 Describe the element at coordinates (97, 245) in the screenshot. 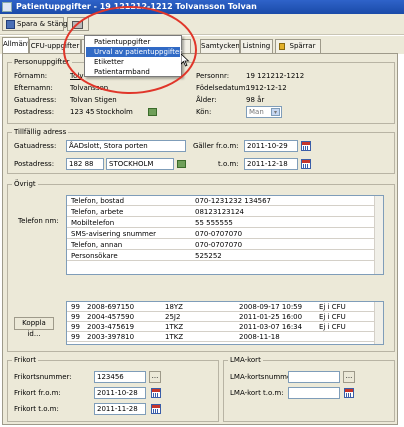

I see `phone-type: Telefon, annan` at that location.